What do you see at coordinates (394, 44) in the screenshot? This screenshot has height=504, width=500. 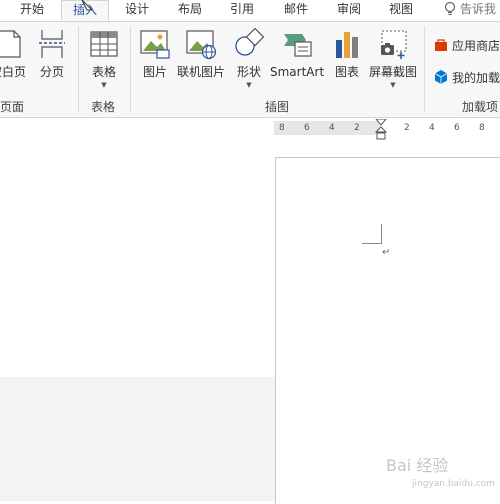 I see `screenshot-icon` at bounding box center [394, 44].